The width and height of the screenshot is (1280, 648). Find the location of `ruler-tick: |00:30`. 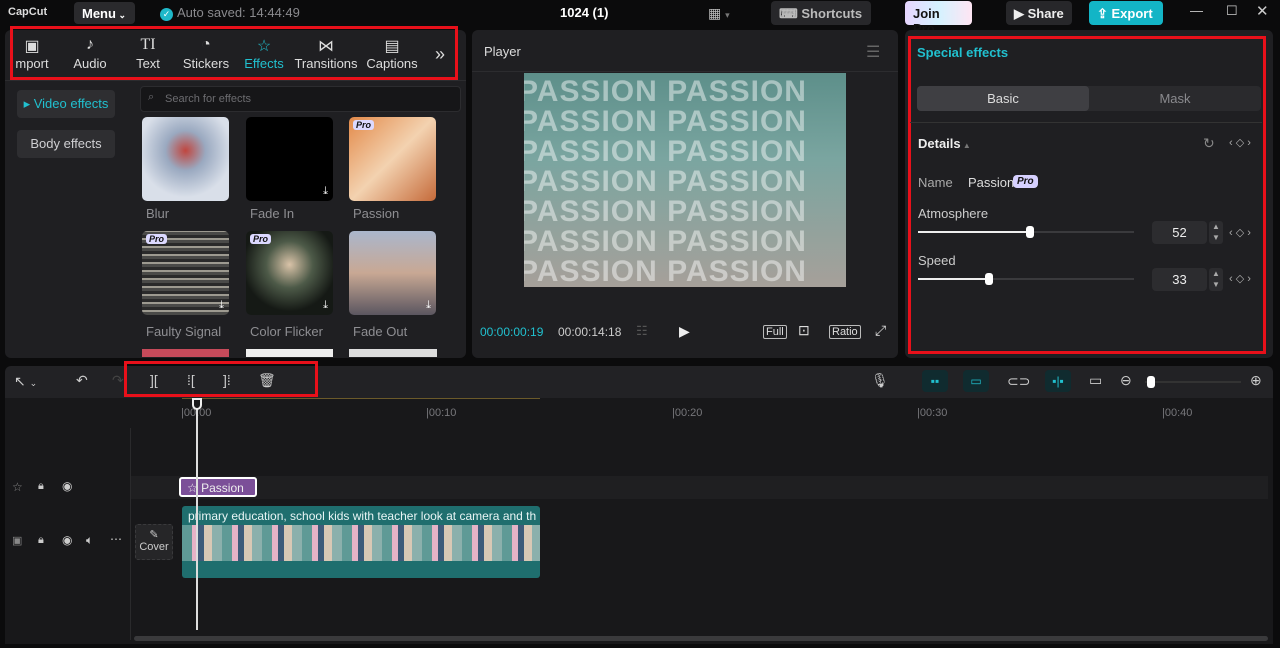

ruler-tick: |00:30 is located at coordinates (932, 413).